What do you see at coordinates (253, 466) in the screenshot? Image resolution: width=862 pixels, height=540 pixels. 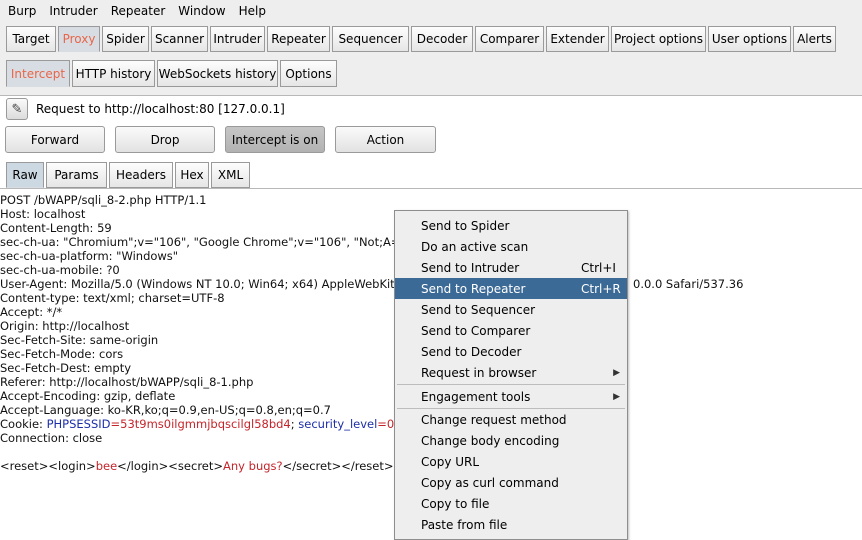 I see `xml-secret-value: Any bugs?` at bounding box center [253, 466].